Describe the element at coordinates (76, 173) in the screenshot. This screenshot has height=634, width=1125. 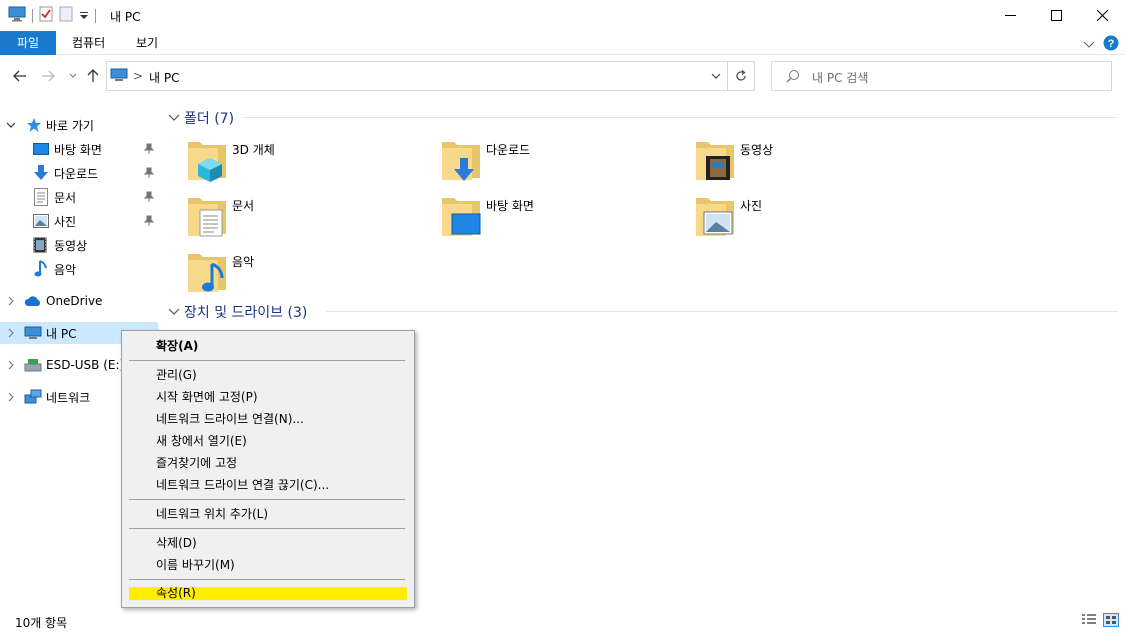
I see `sidebar-item-label: 다운로드` at that location.